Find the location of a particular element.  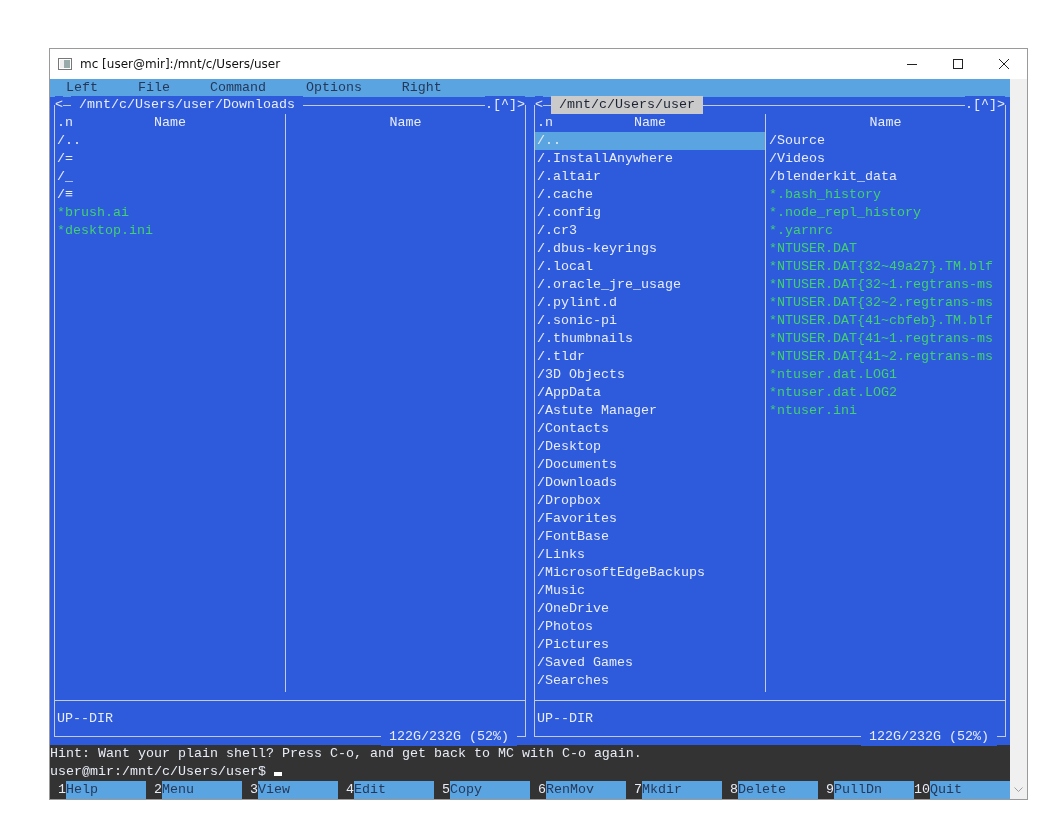

file-entry: *NTUSER.DAT{32~2.regtrans-ms is located at coordinates (885, 303).